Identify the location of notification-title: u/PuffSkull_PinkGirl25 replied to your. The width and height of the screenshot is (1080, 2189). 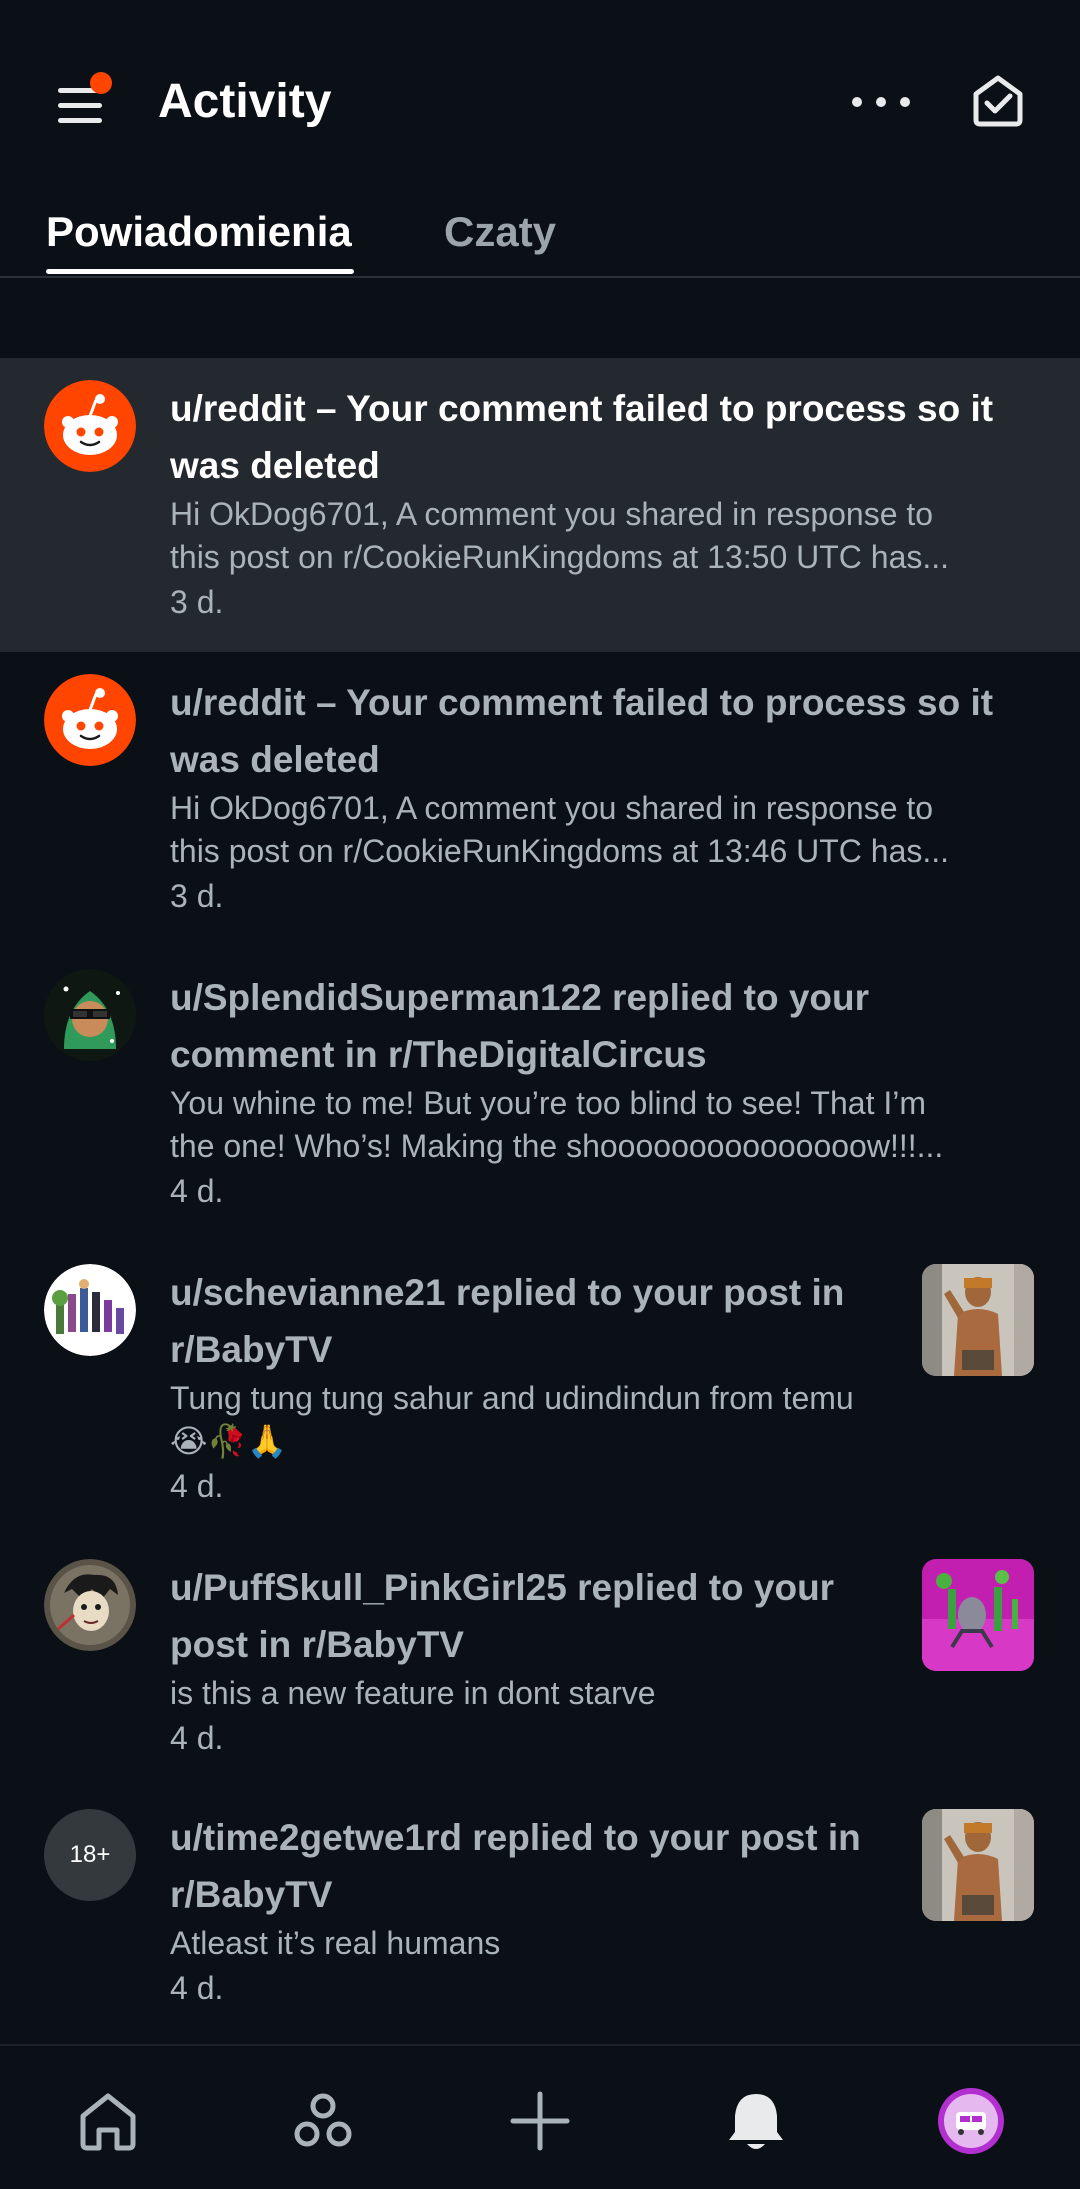
(502, 1587).